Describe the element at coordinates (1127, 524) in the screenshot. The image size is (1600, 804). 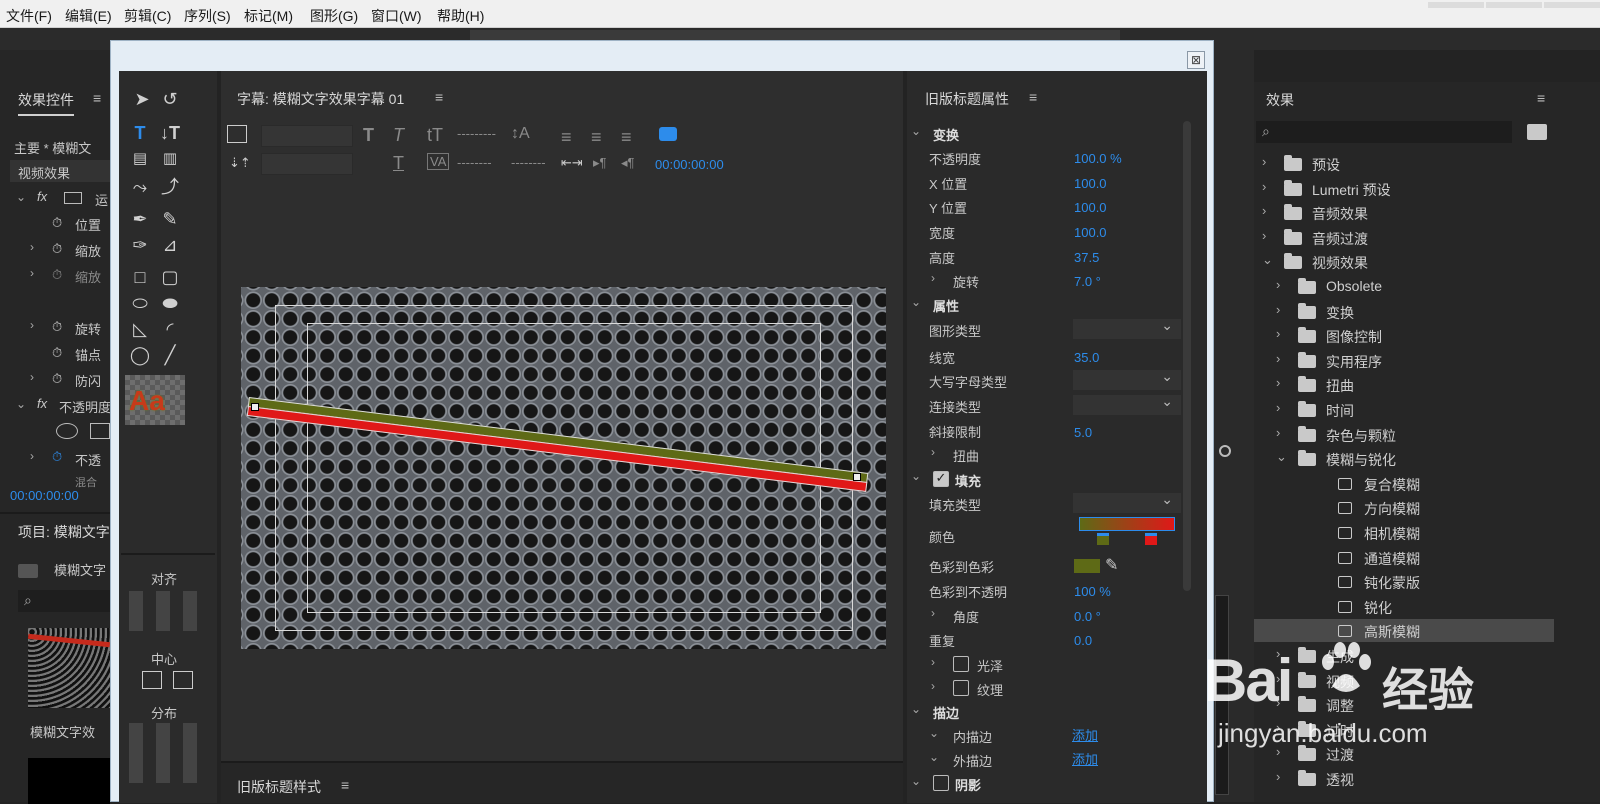
I see `gradient-bar` at that location.